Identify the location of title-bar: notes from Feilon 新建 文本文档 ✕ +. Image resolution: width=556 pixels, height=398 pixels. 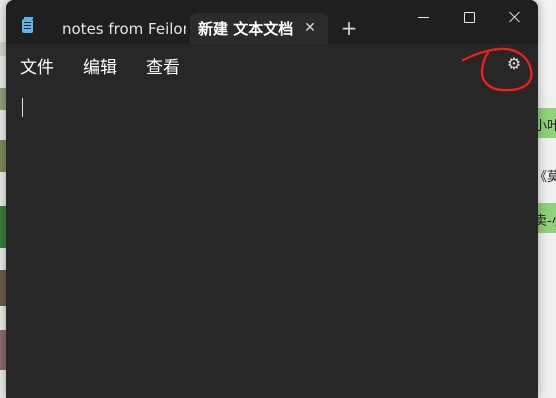
(272, 22).